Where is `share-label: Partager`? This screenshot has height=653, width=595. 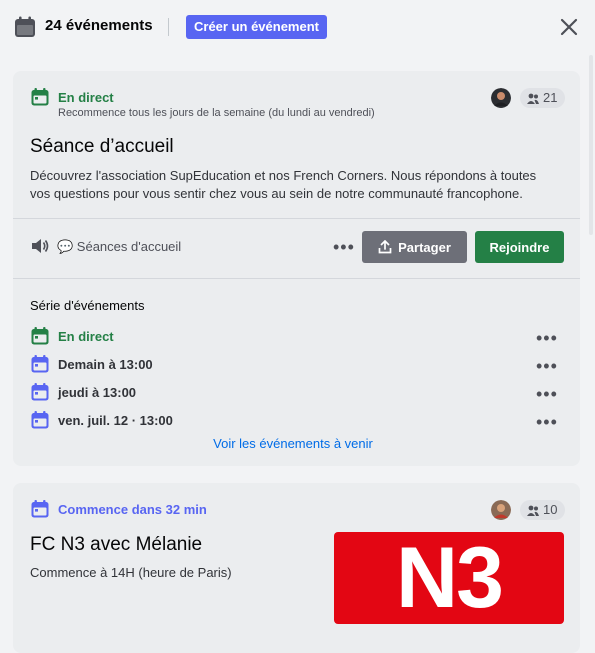
share-label: Partager is located at coordinates (424, 247).